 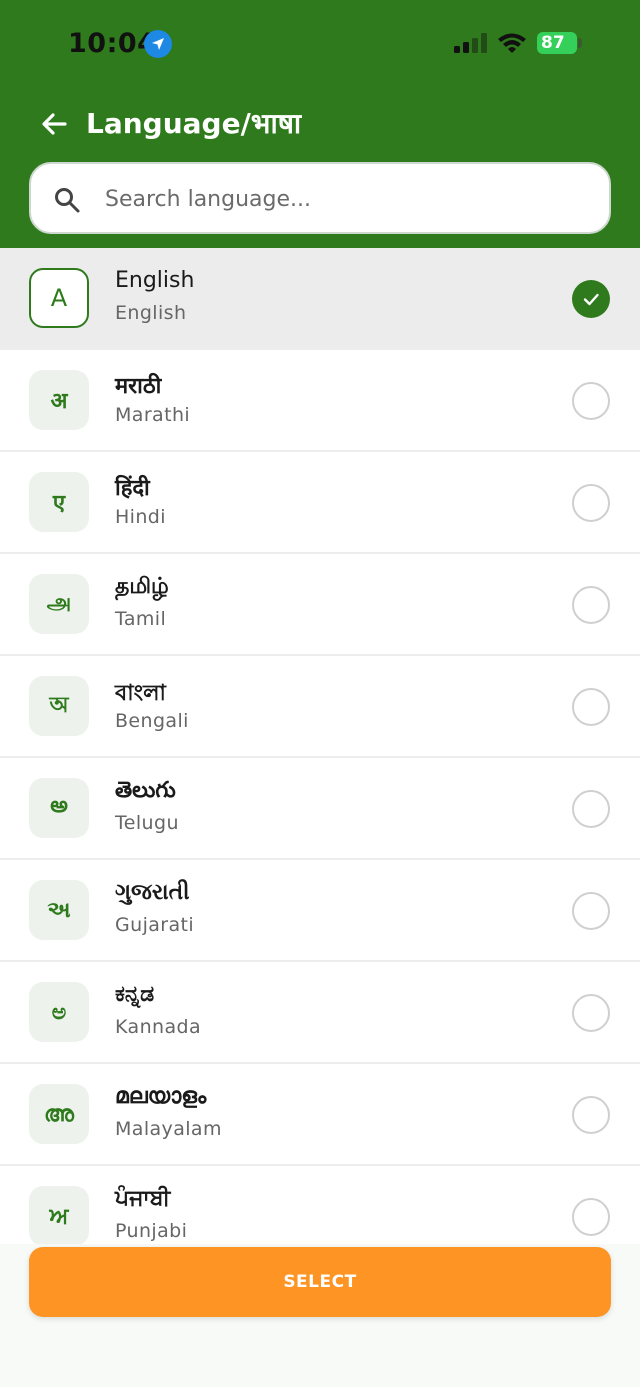 I want to click on battery-icon: 87, so click(x=557, y=43).